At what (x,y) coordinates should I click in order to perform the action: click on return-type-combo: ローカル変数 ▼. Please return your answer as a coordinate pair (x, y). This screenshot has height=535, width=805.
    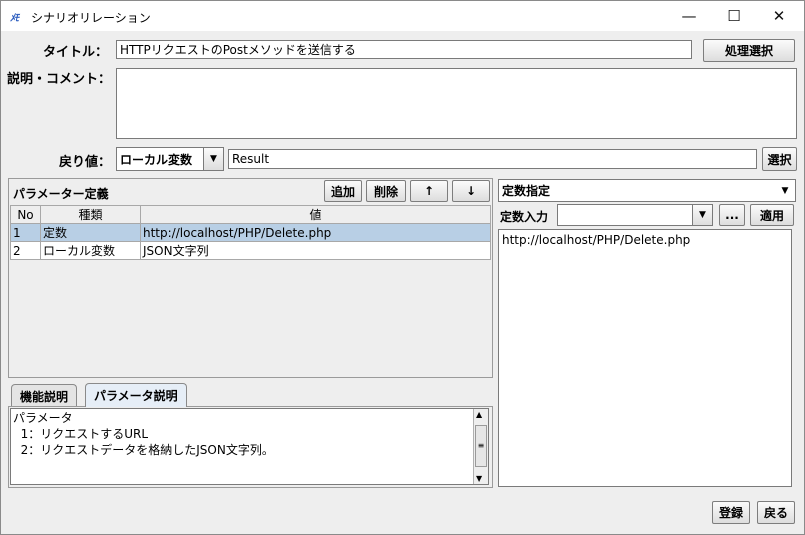
    Looking at the image, I should click on (170, 159).